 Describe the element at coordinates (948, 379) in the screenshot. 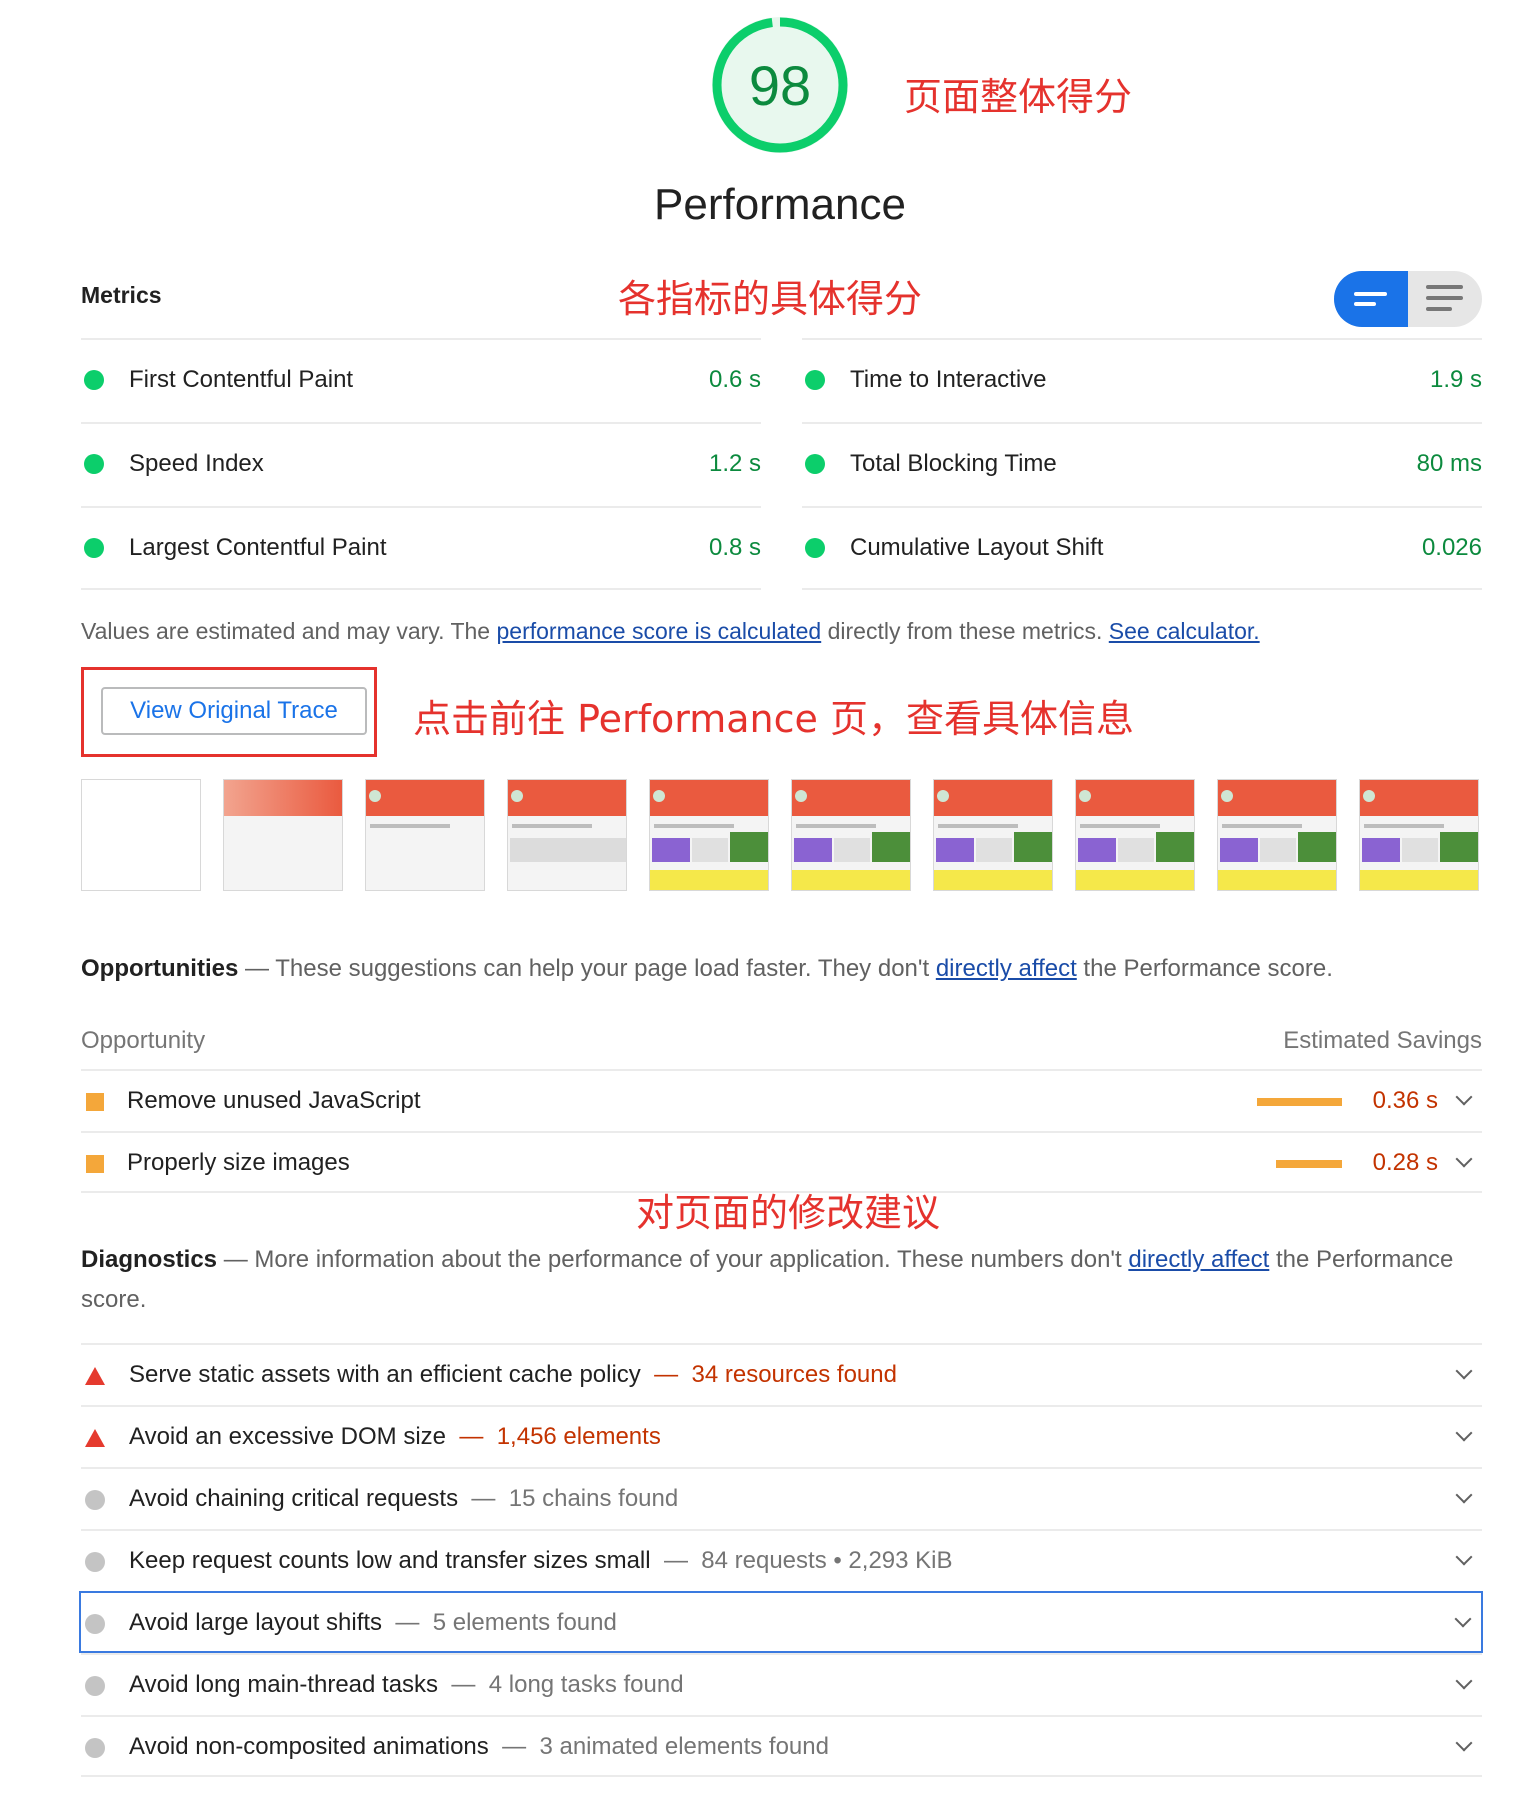

I see `metric-label: Time to Interactive` at that location.